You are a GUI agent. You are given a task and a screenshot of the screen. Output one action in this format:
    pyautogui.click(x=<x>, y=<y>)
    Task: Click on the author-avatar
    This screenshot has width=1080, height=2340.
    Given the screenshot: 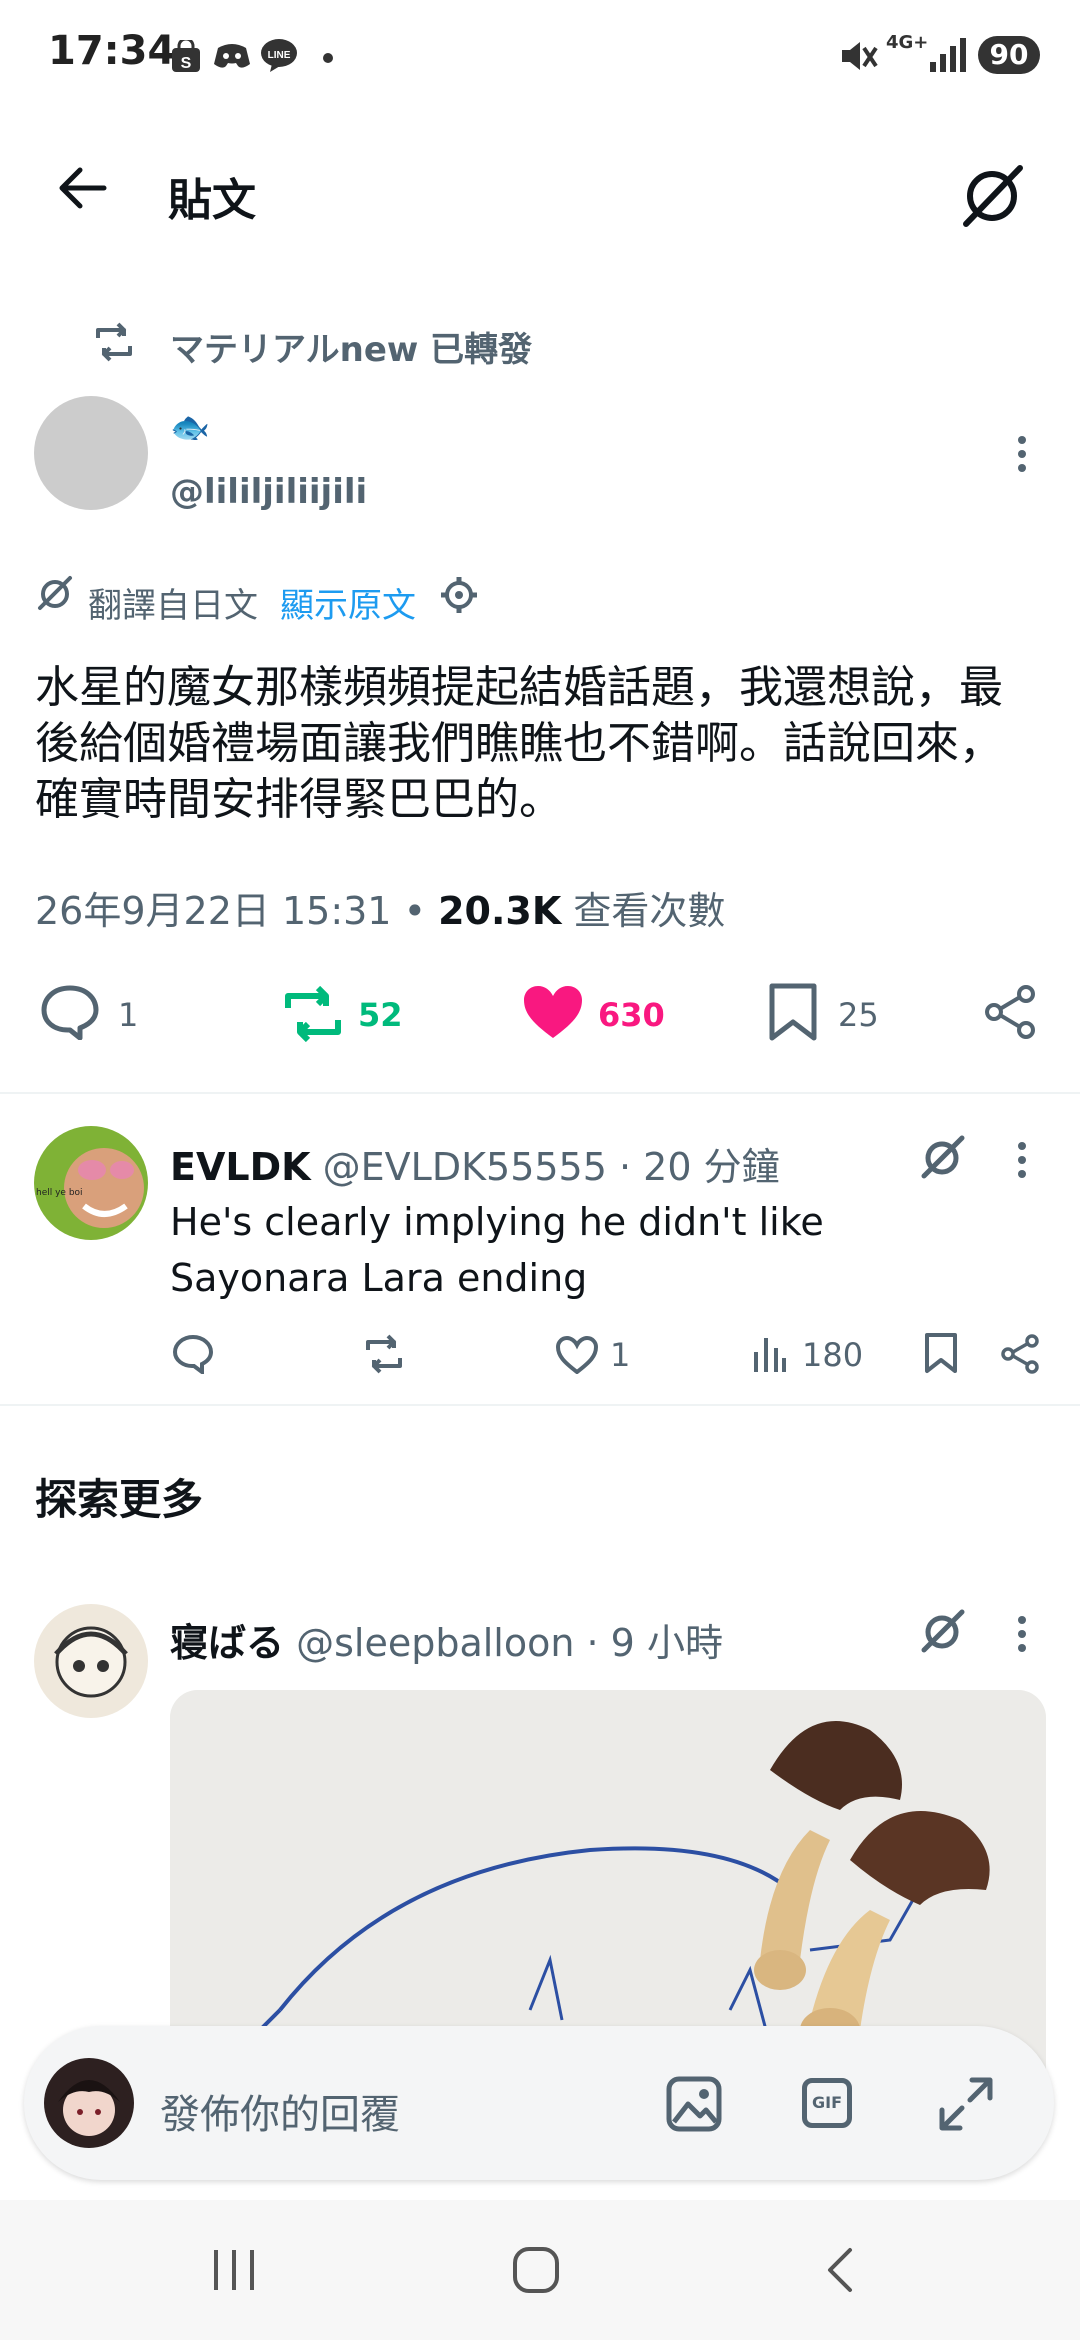 What is the action you would take?
    pyautogui.click(x=91, y=453)
    